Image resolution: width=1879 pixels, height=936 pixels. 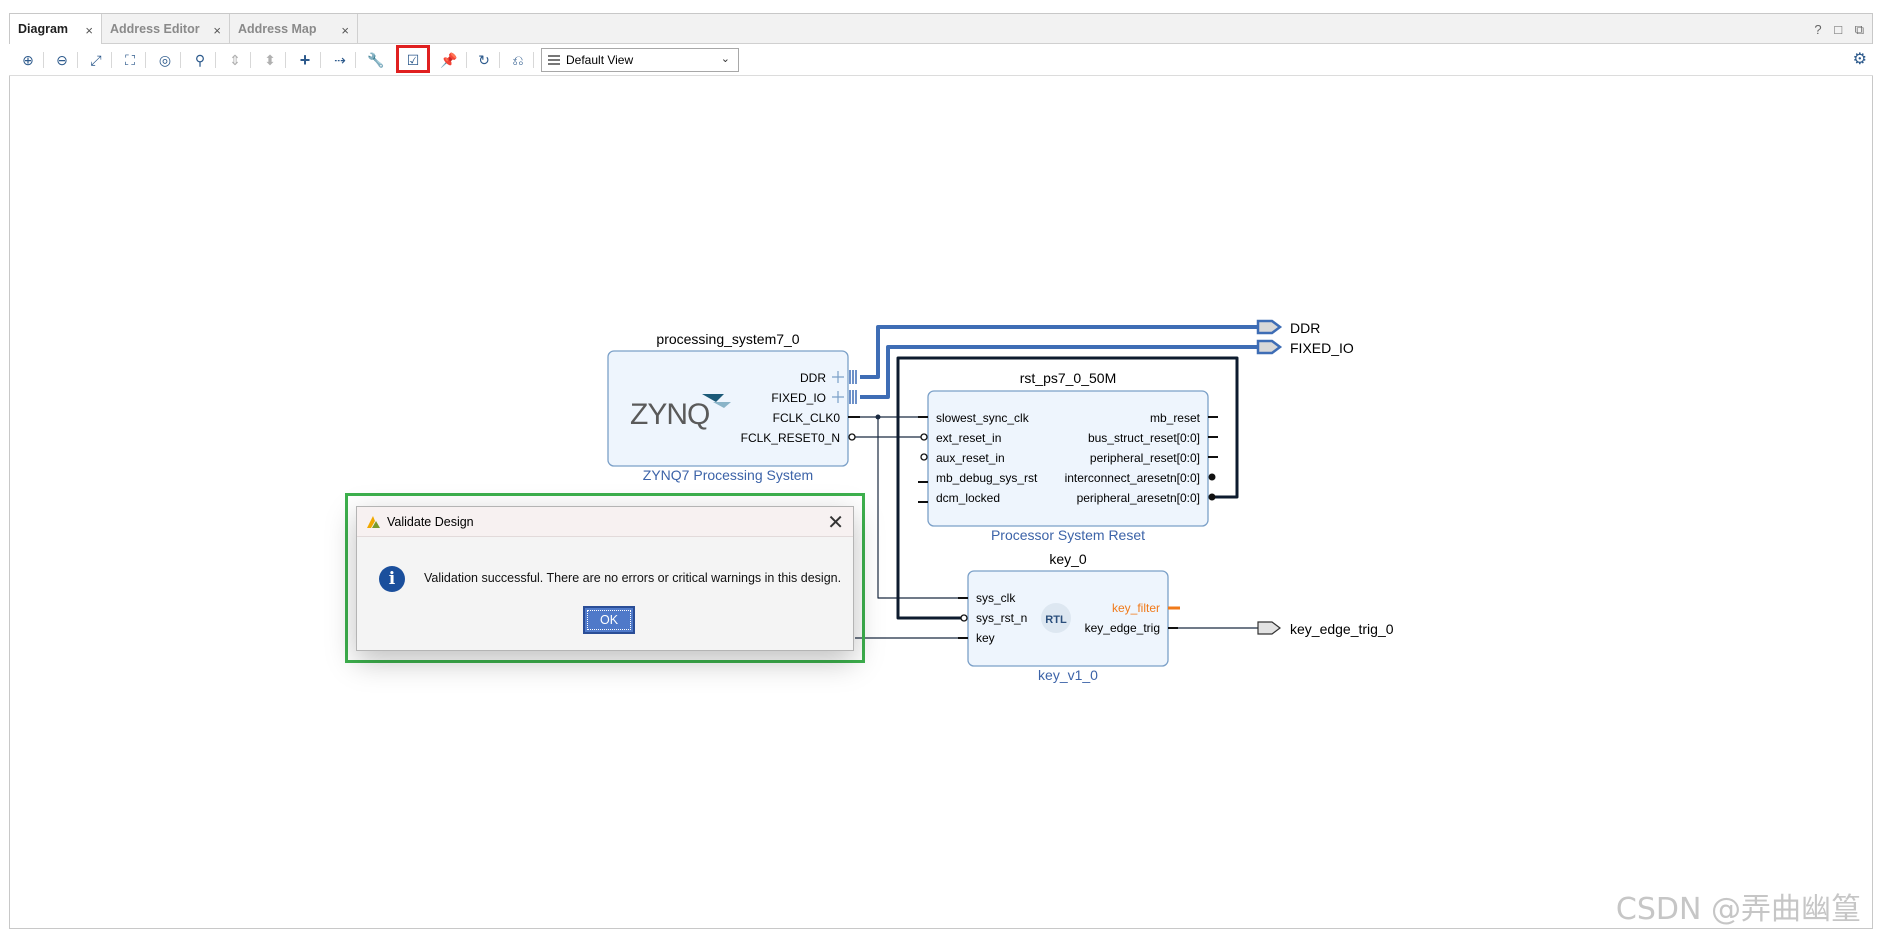 What do you see at coordinates (1138, 498) in the screenshot?
I see `rst-port-peripheral-aresetn: peripheral_aresetn[0:0]` at bounding box center [1138, 498].